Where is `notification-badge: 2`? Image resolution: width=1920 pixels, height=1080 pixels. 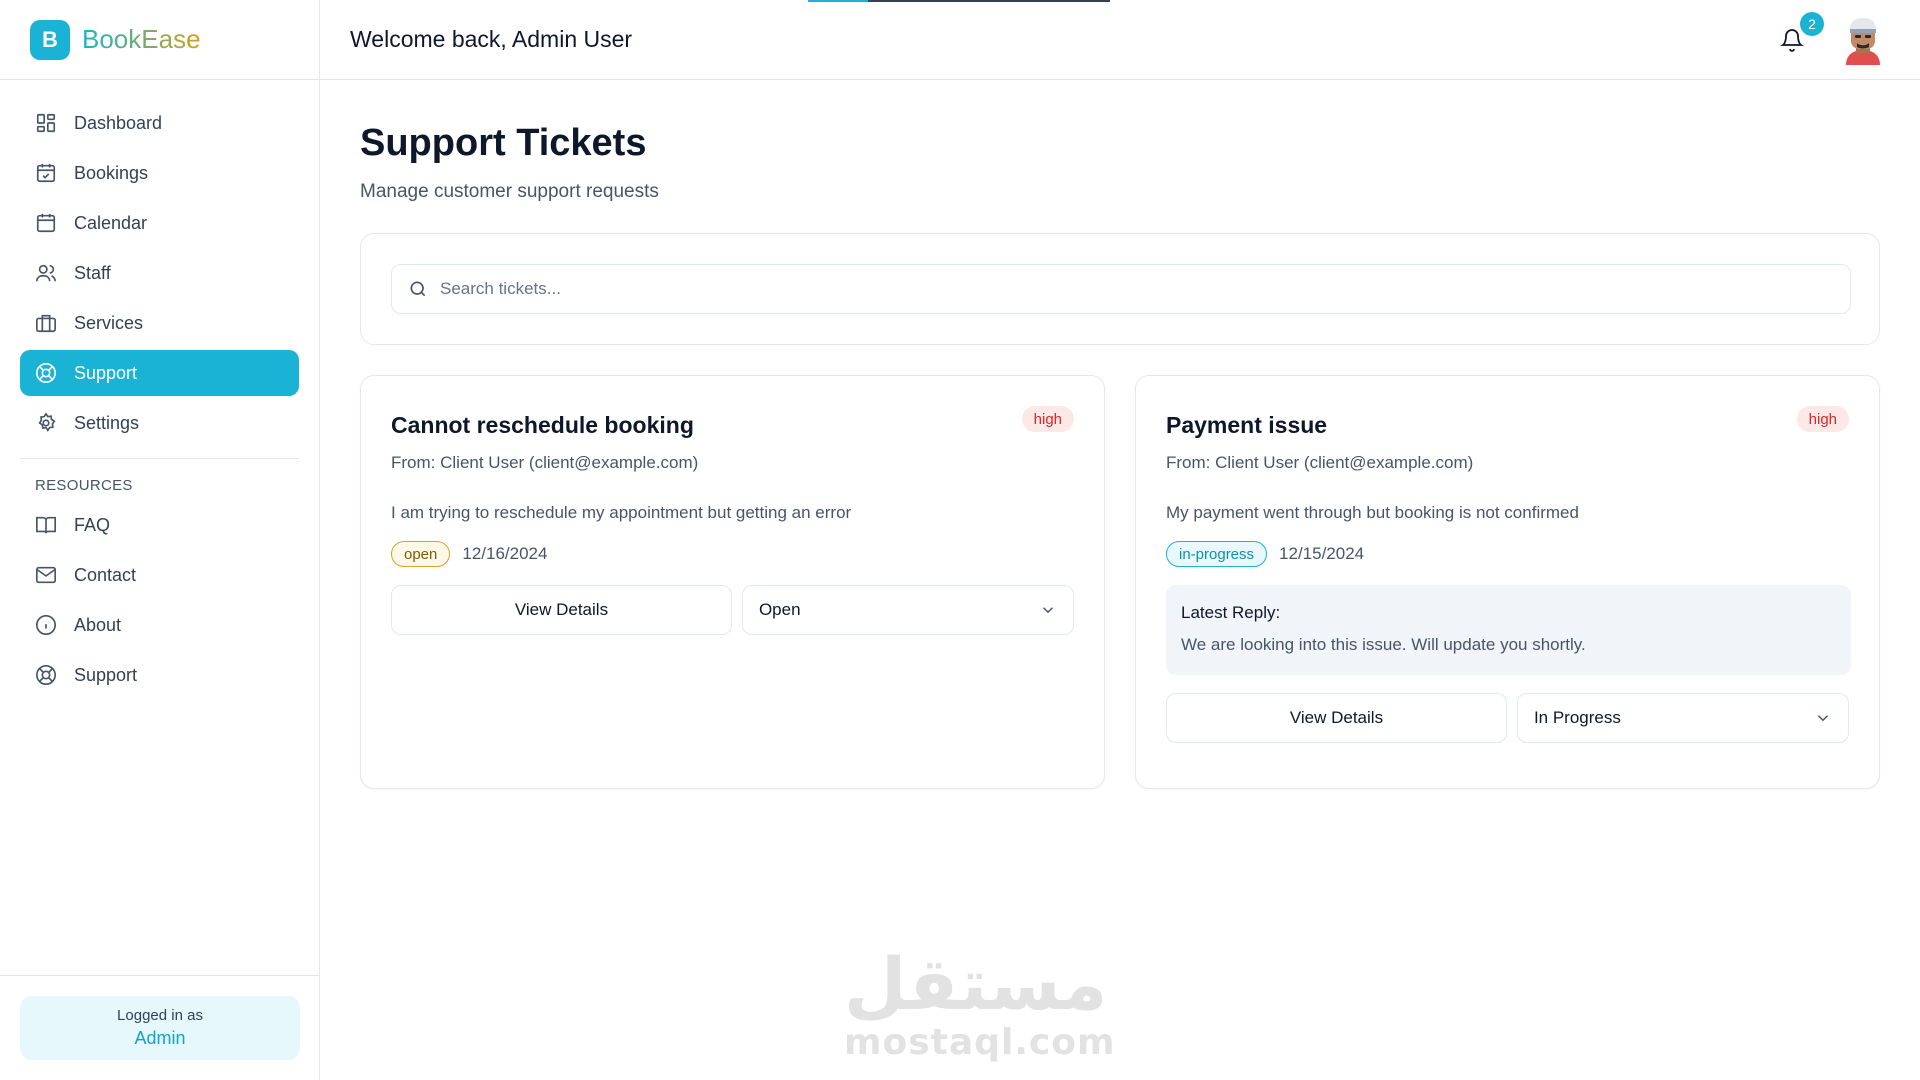 notification-badge: 2 is located at coordinates (1812, 24).